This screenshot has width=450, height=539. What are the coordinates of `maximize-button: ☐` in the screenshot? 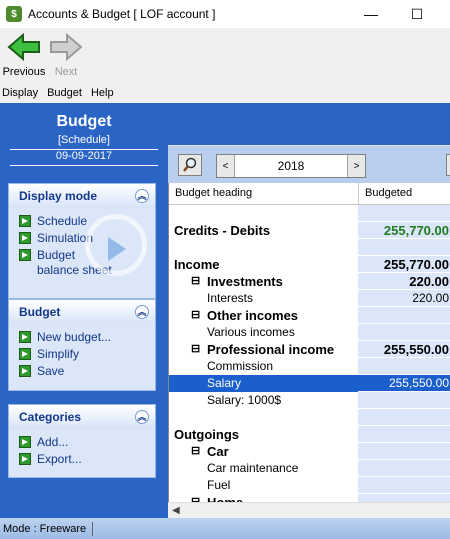 It's located at (417, 14).